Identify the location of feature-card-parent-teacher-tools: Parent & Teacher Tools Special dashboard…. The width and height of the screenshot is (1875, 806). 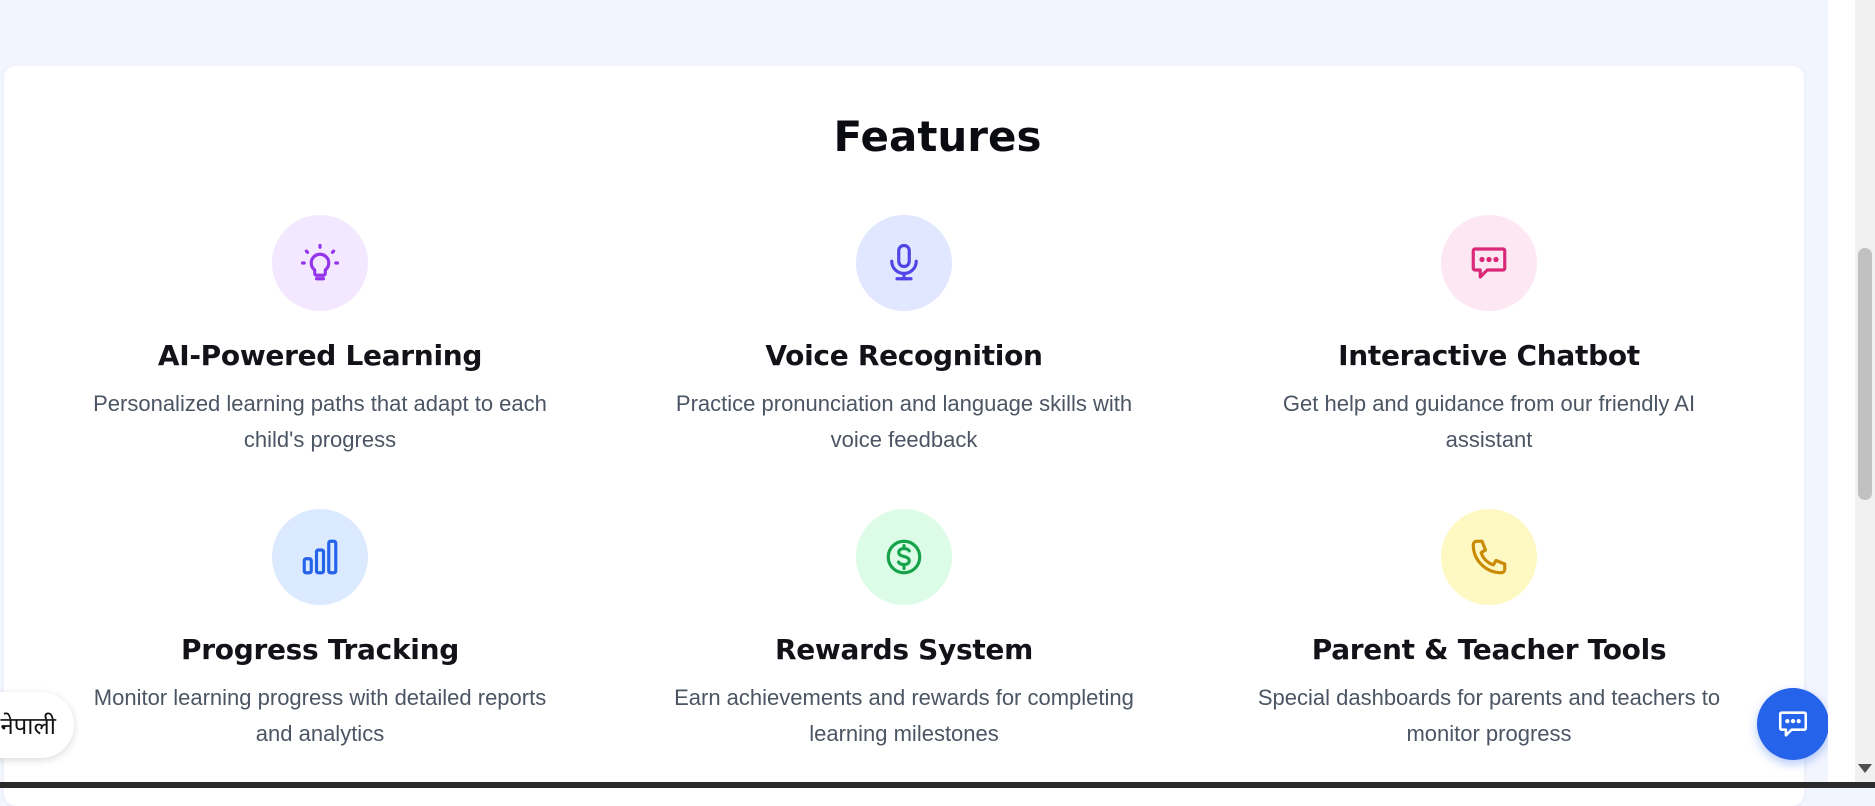
(1489, 630).